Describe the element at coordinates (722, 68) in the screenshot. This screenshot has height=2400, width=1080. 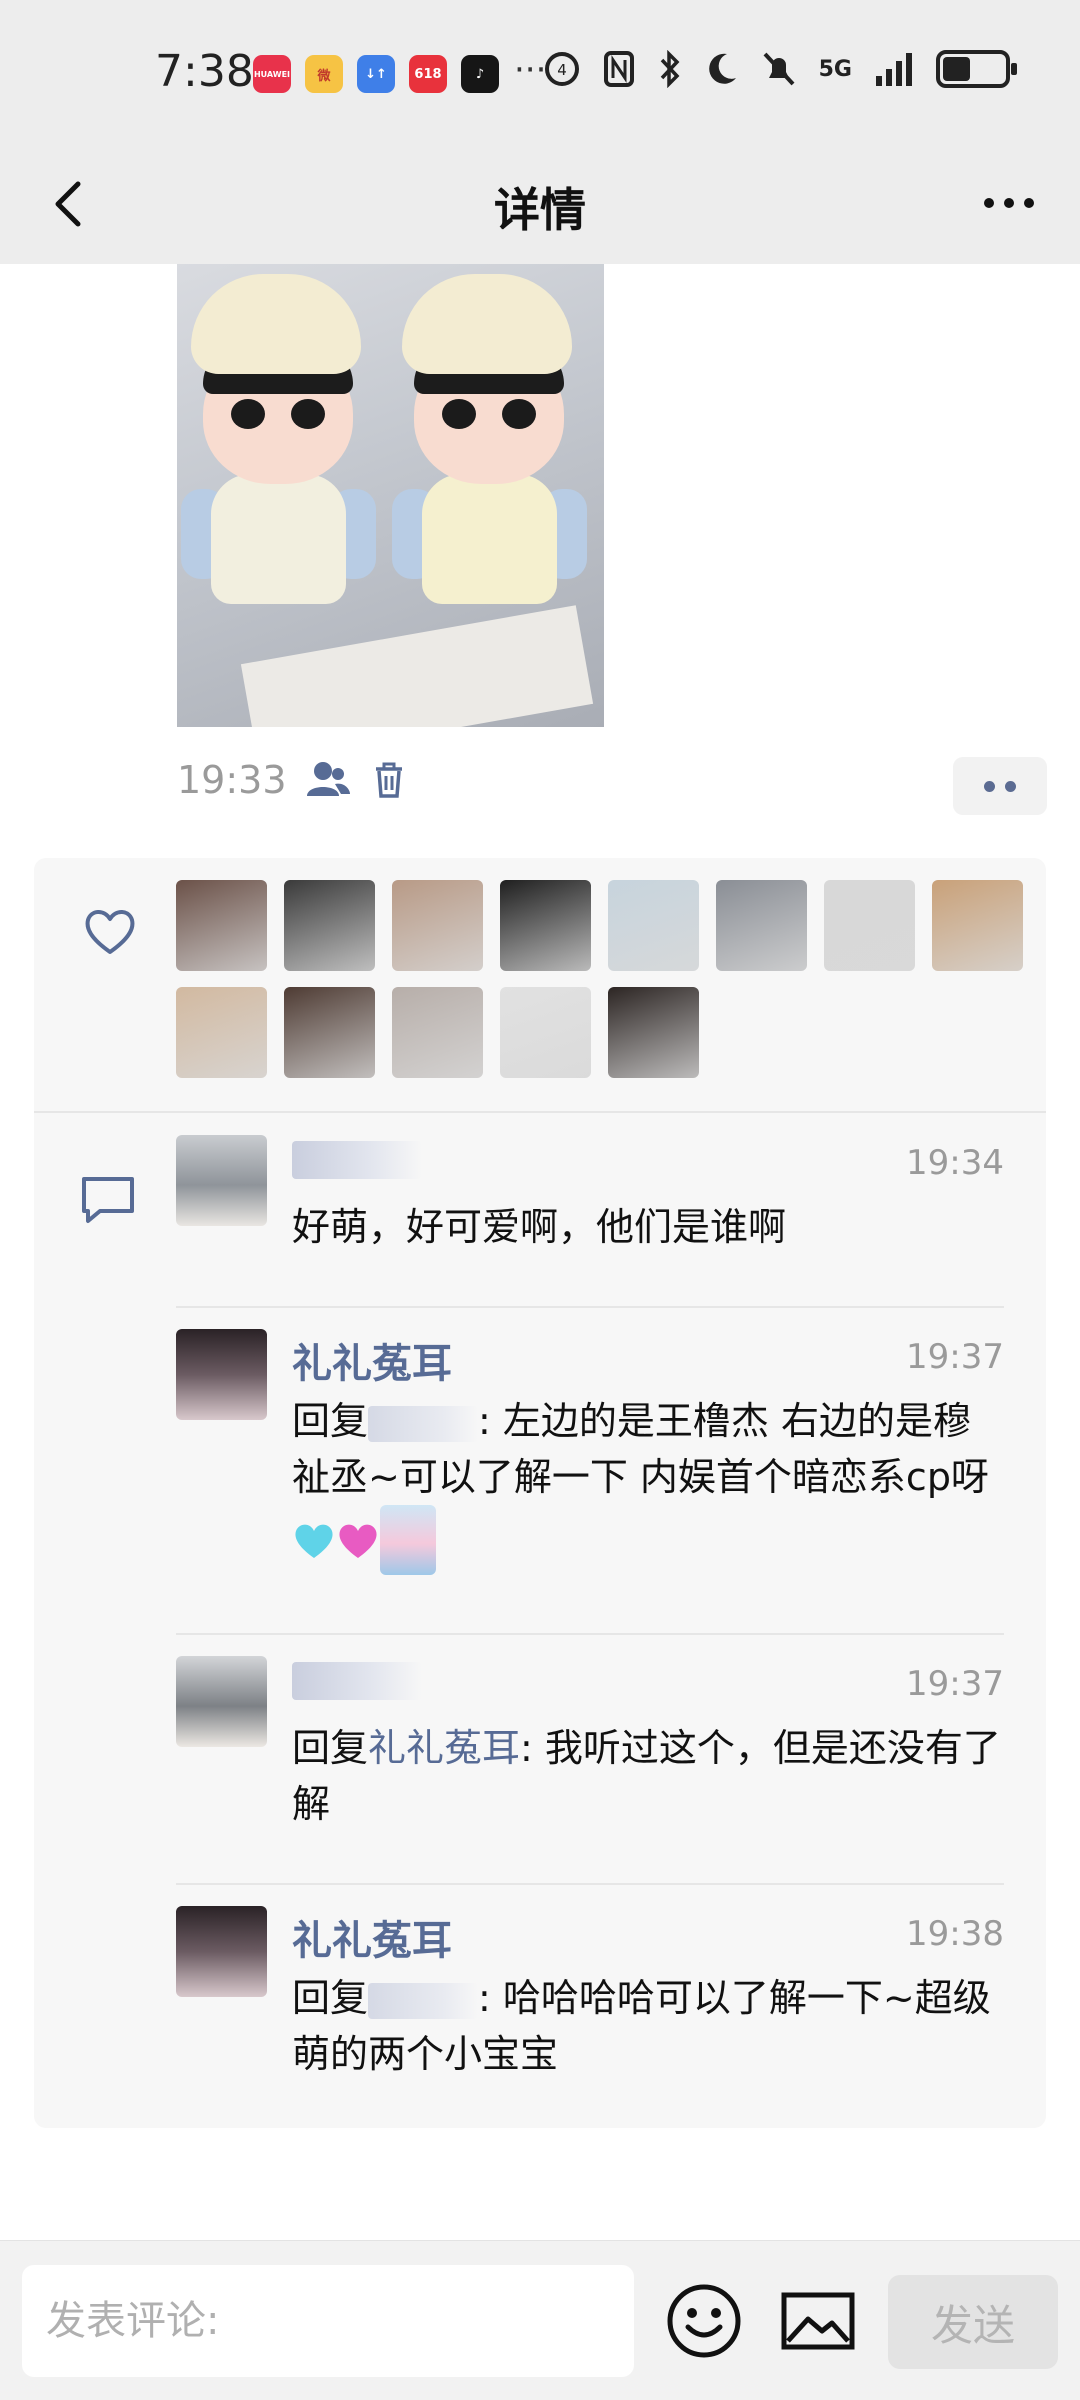
I see `moon-icon` at that location.